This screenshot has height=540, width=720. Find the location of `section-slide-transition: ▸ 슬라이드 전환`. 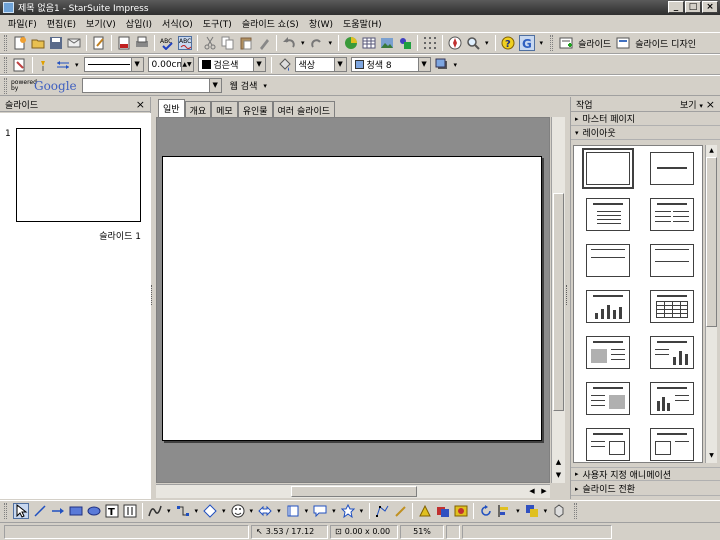

section-slide-transition: ▸ 슬라이드 전환 is located at coordinates (645, 489).